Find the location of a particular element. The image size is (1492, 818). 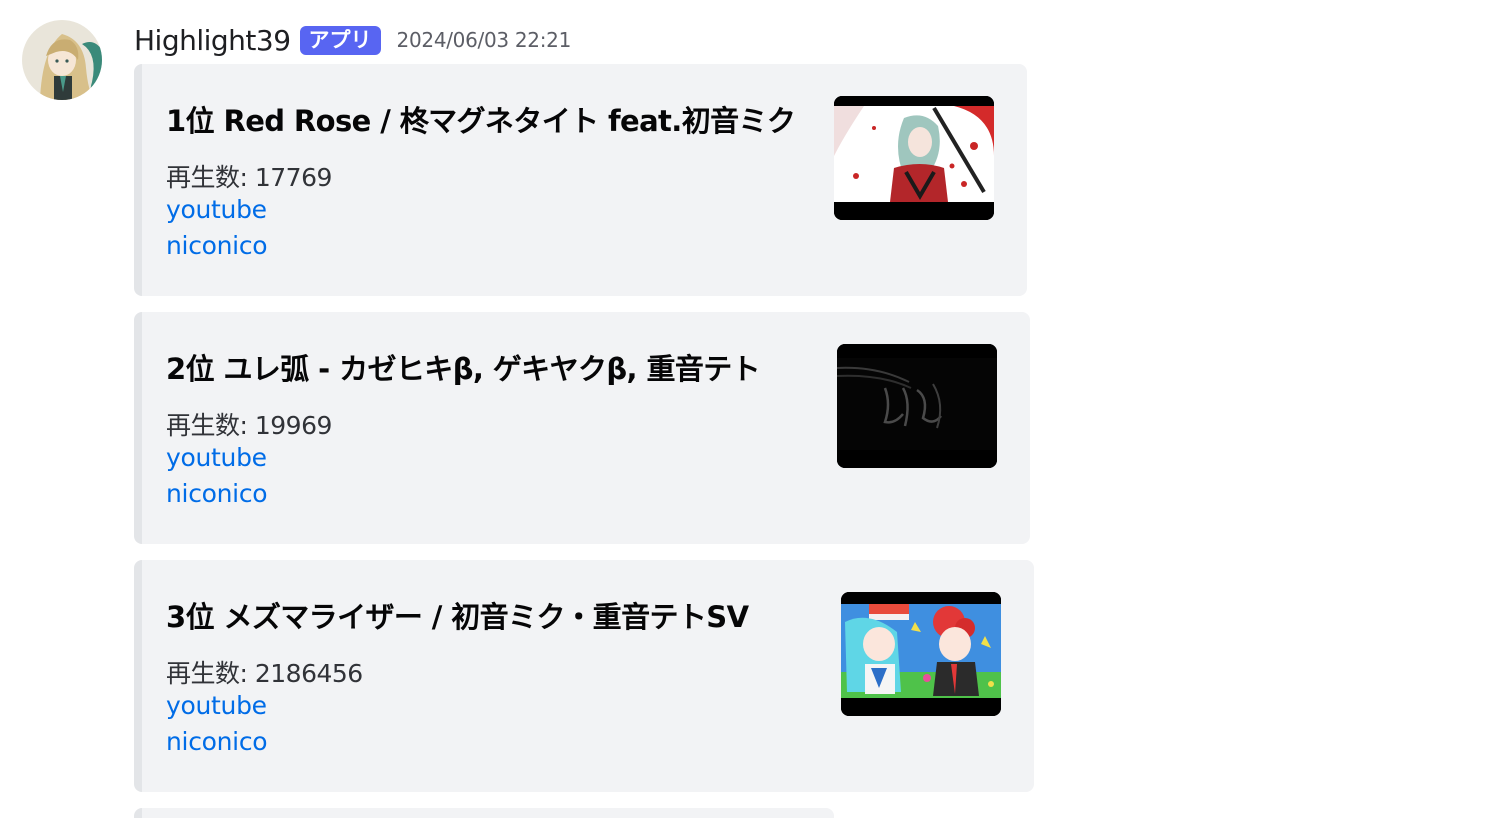

yure-ko-thumbnail-icon is located at coordinates (917, 406).